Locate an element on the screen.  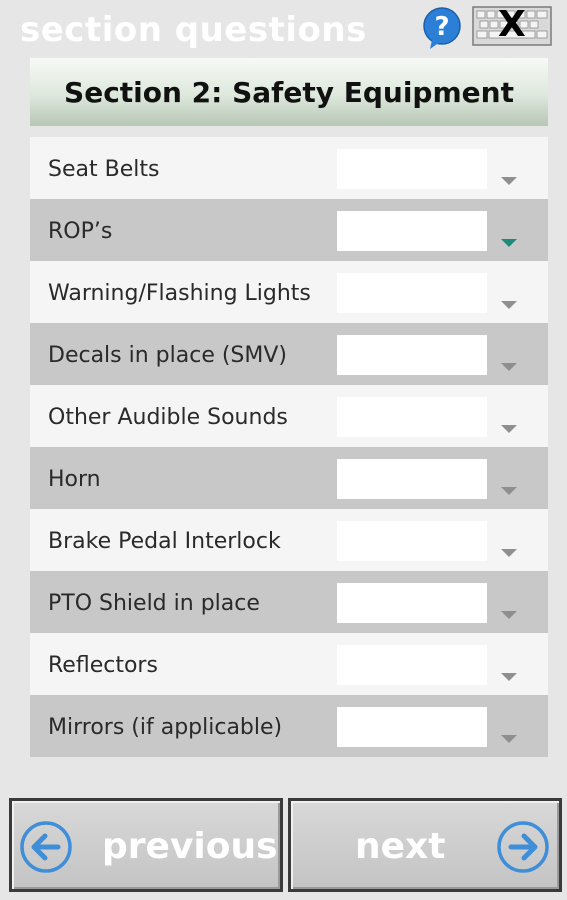
arrow-left-icon is located at coordinates (46, 847).